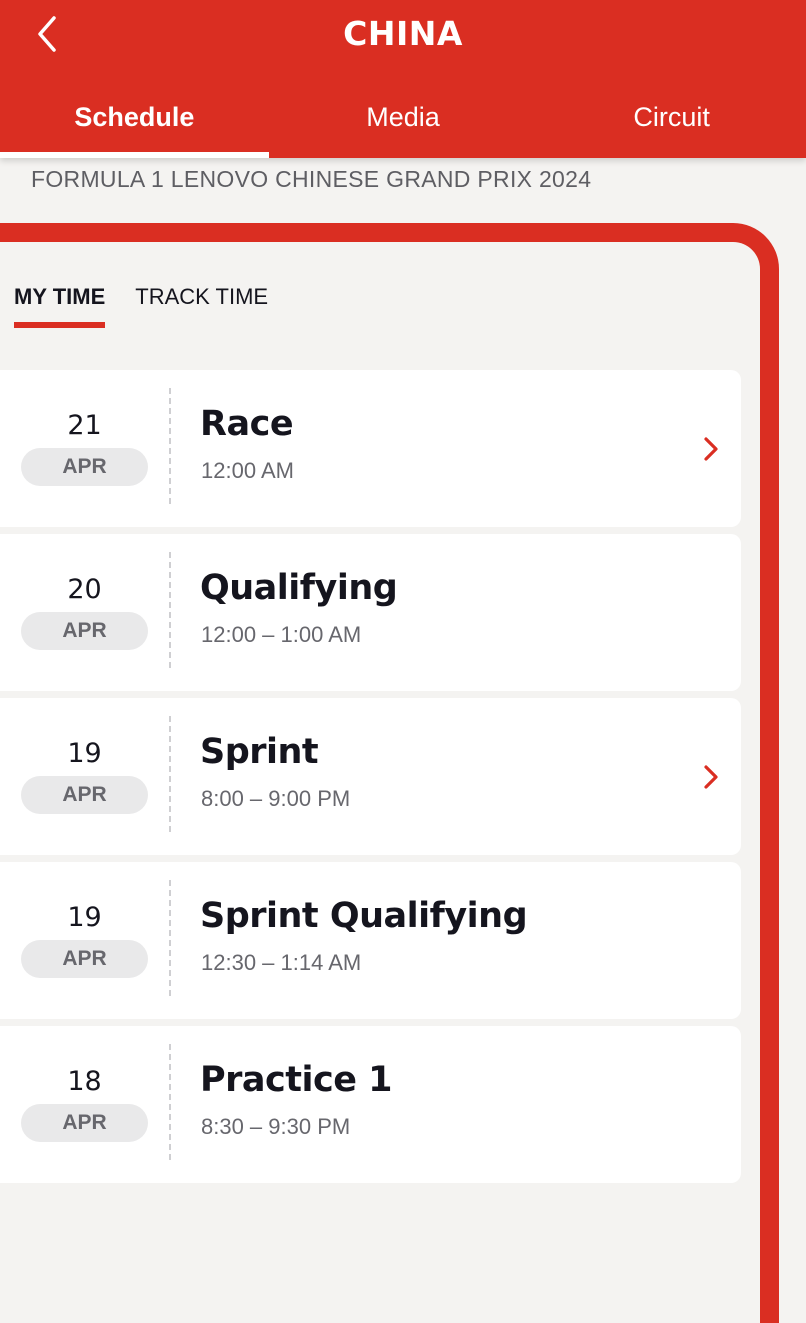 This screenshot has width=806, height=1323. What do you see at coordinates (370, 612) in the screenshot?
I see `session-row-qualifying: 20 APR Qualifying 12:00 – 1:00 AM` at bounding box center [370, 612].